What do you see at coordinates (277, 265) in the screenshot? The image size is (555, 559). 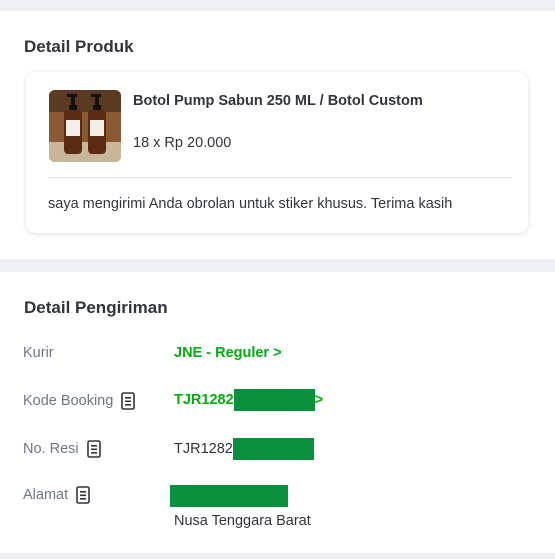 I see `section-separator` at bounding box center [277, 265].